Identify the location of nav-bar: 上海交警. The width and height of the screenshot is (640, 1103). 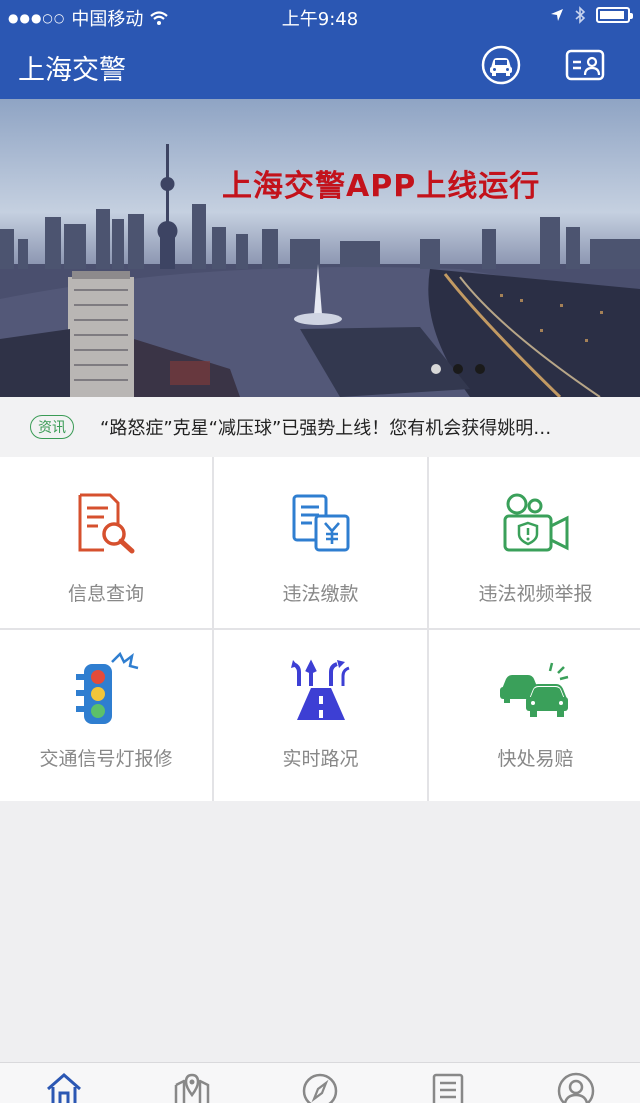
(320, 65).